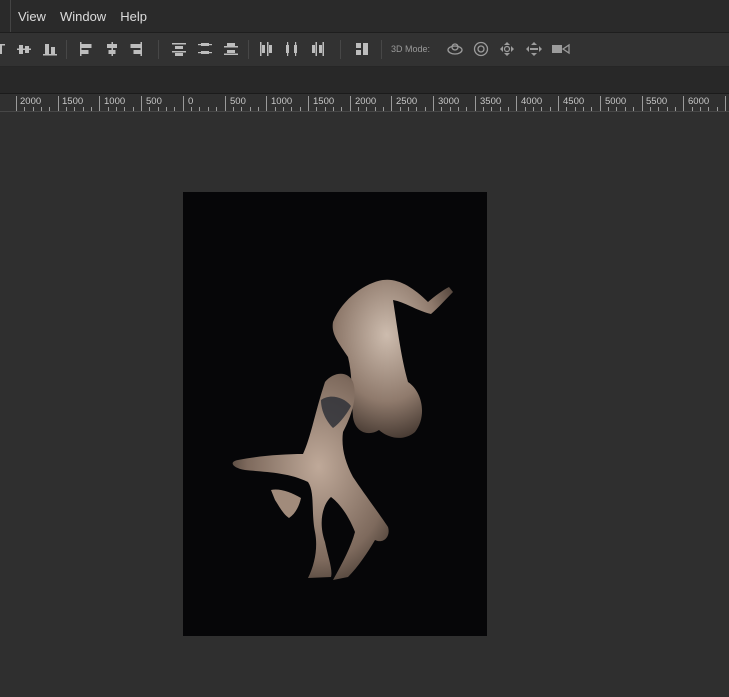  I want to click on ruler-label: 3500, so click(491, 101).